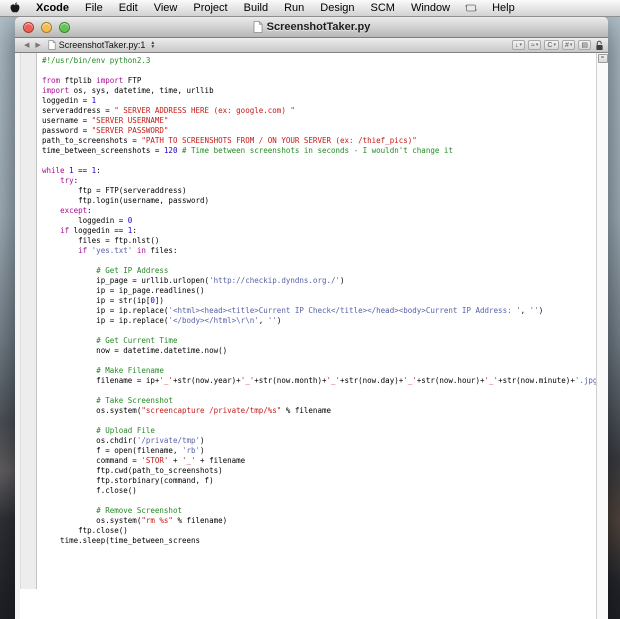 This screenshot has height=619, width=620. I want to click on zoom-button, so click(64, 27).